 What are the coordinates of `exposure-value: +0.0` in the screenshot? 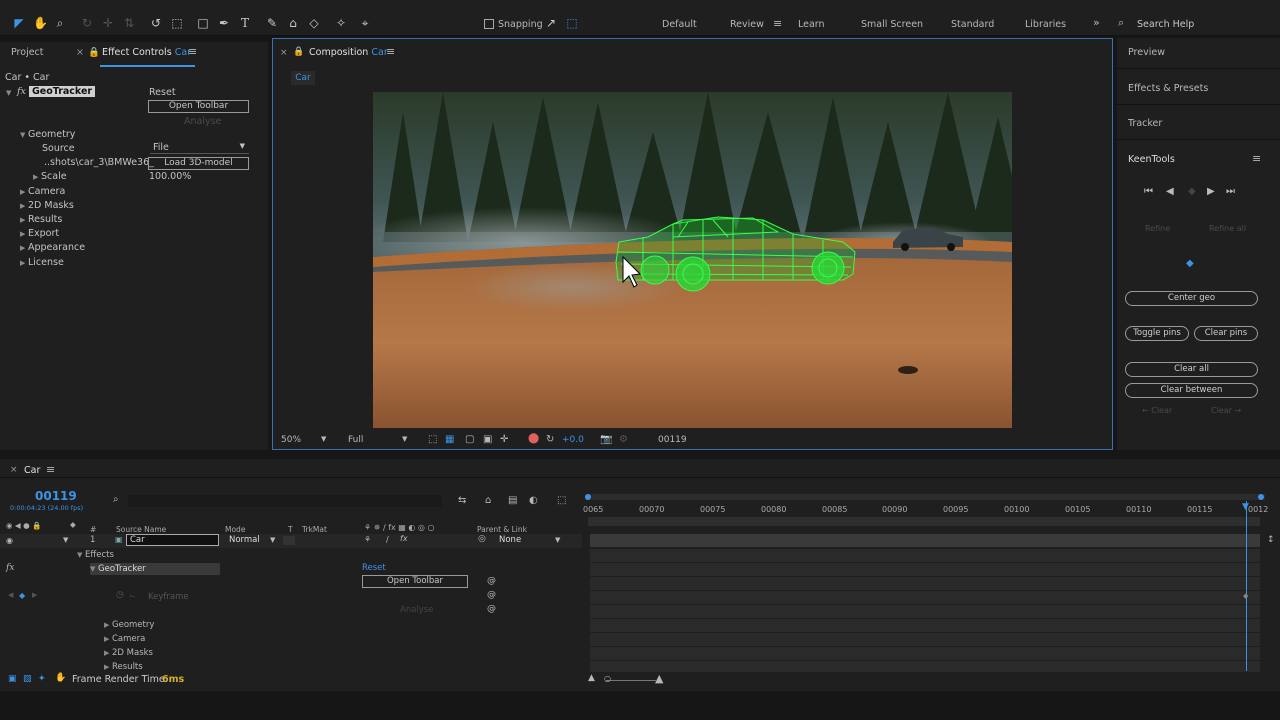 It's located at (573, 440).